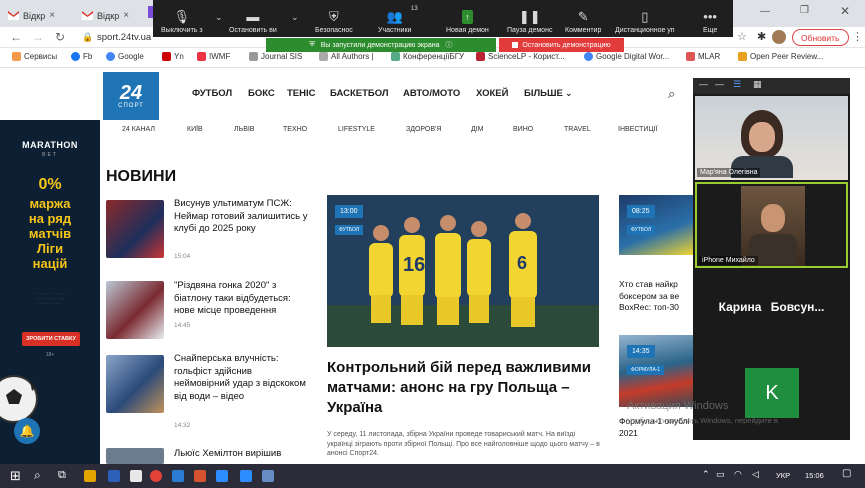 The height and width of the screenshot is (488, 865). What do you see at coordinates (529, 18) in the screenshot?
I see `pause-share-button: ❚❚ Пауза демонс` at bounding box center [529, 18].